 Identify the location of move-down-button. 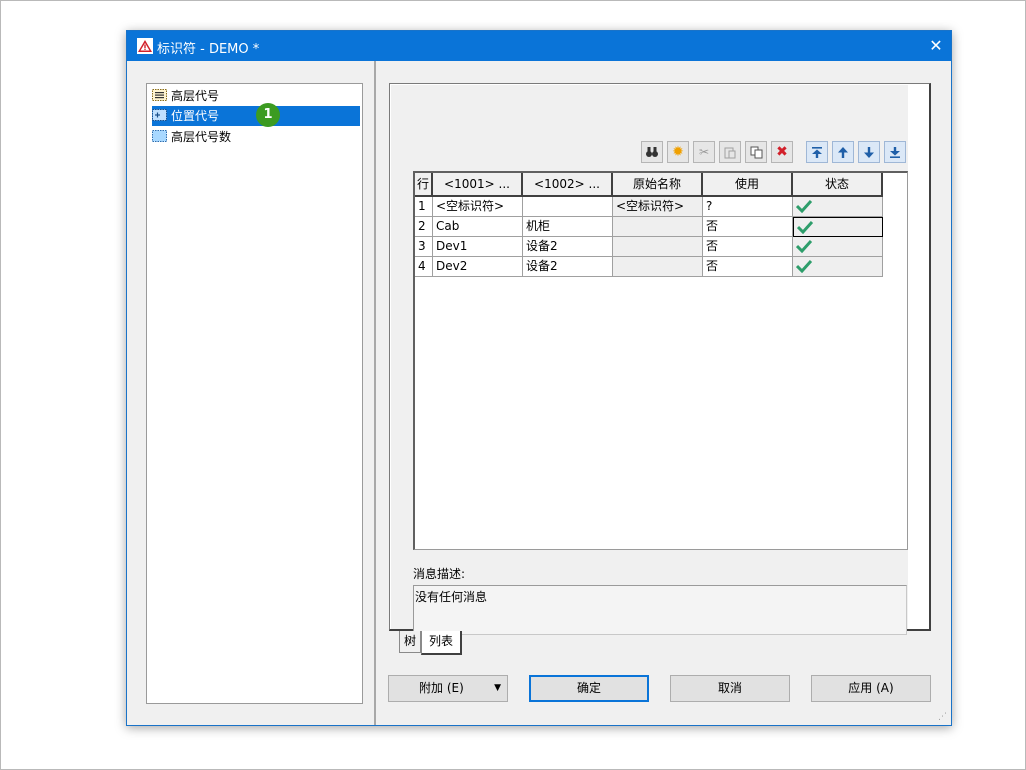
(869, 152).